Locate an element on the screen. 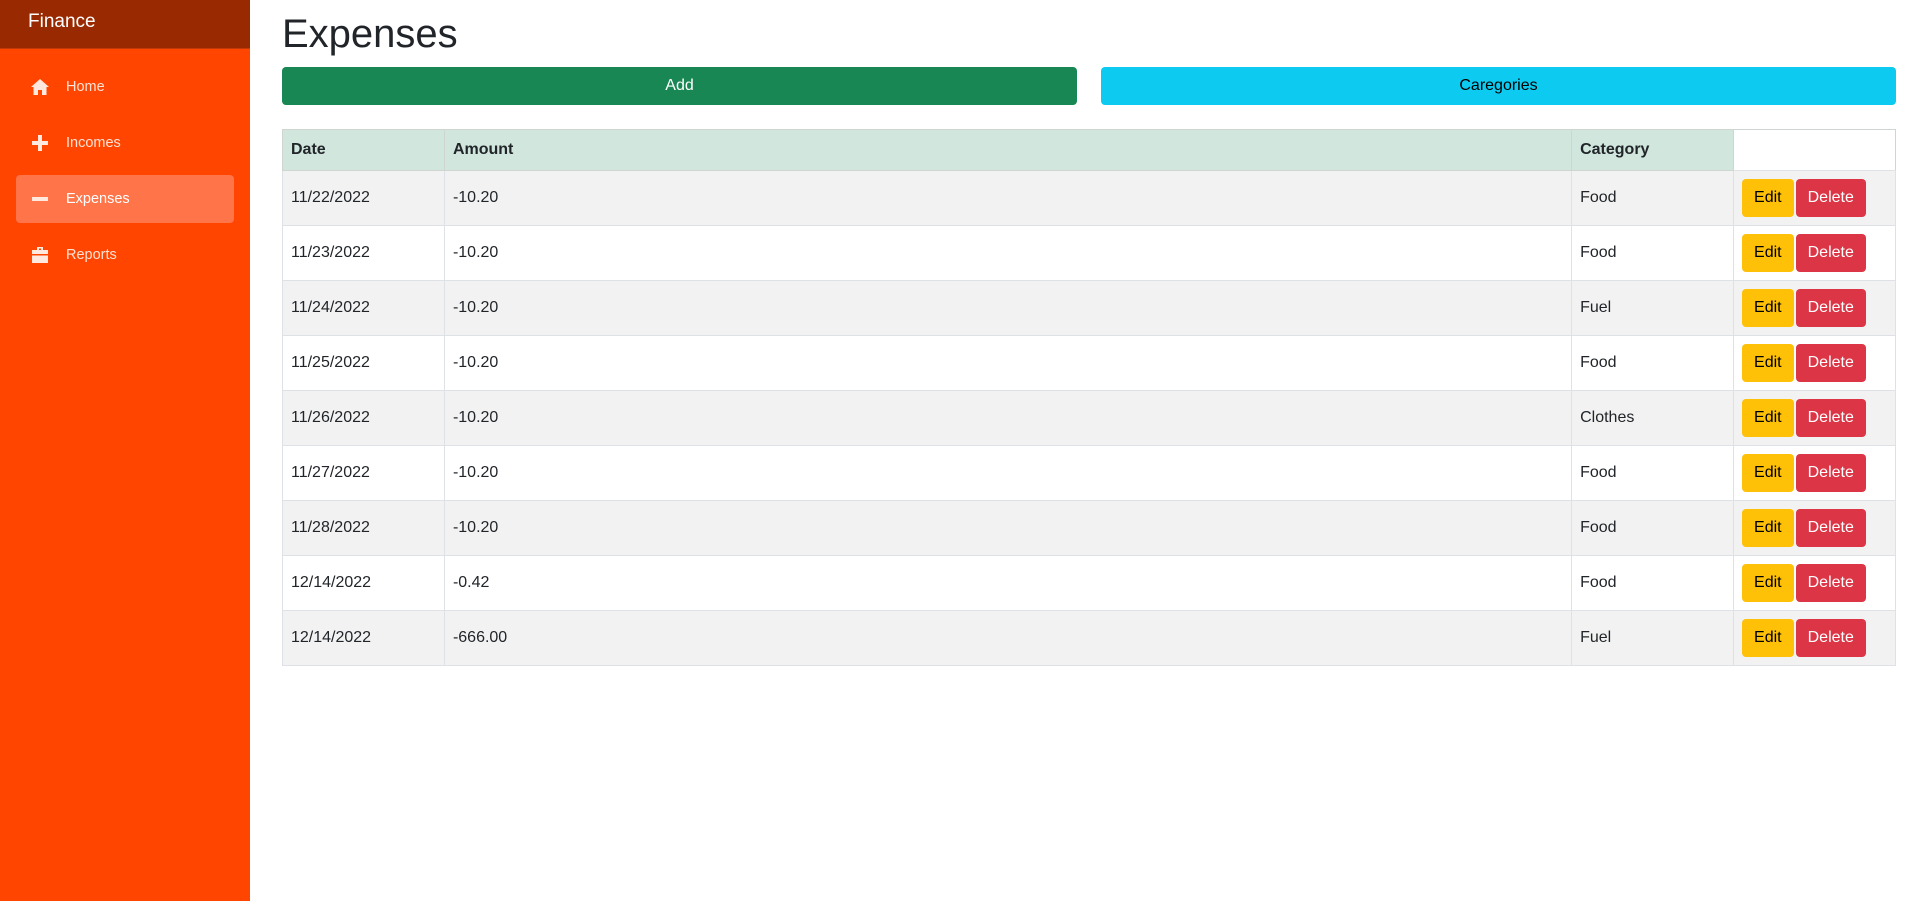 The width and height of the screenshot is (1920, 901). table-row: 11/27/2022 -10.20 Food Edit Delete is located at coordinates (1089, 473).